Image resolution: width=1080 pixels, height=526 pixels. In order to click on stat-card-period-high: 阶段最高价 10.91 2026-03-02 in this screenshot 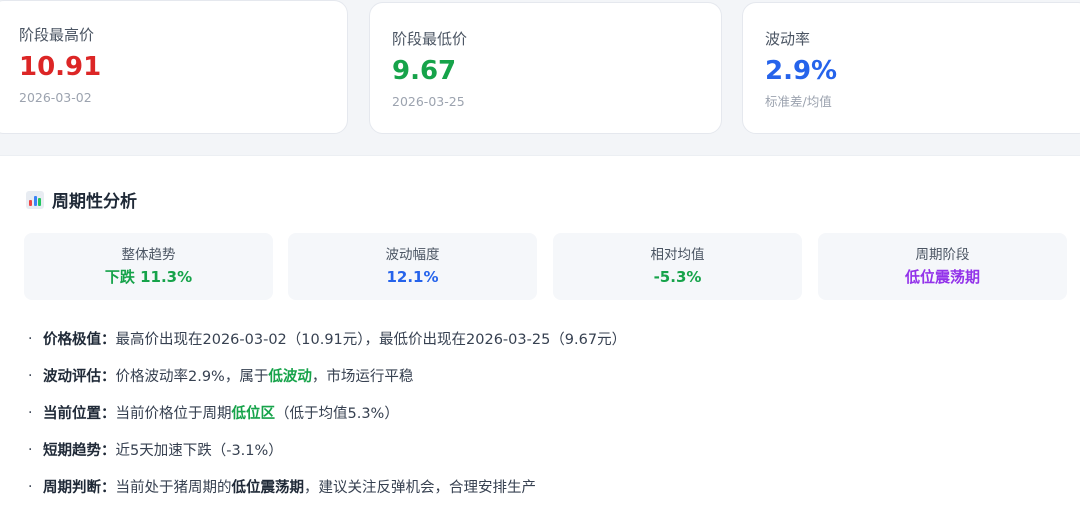, I will do `click(174, 67)`.